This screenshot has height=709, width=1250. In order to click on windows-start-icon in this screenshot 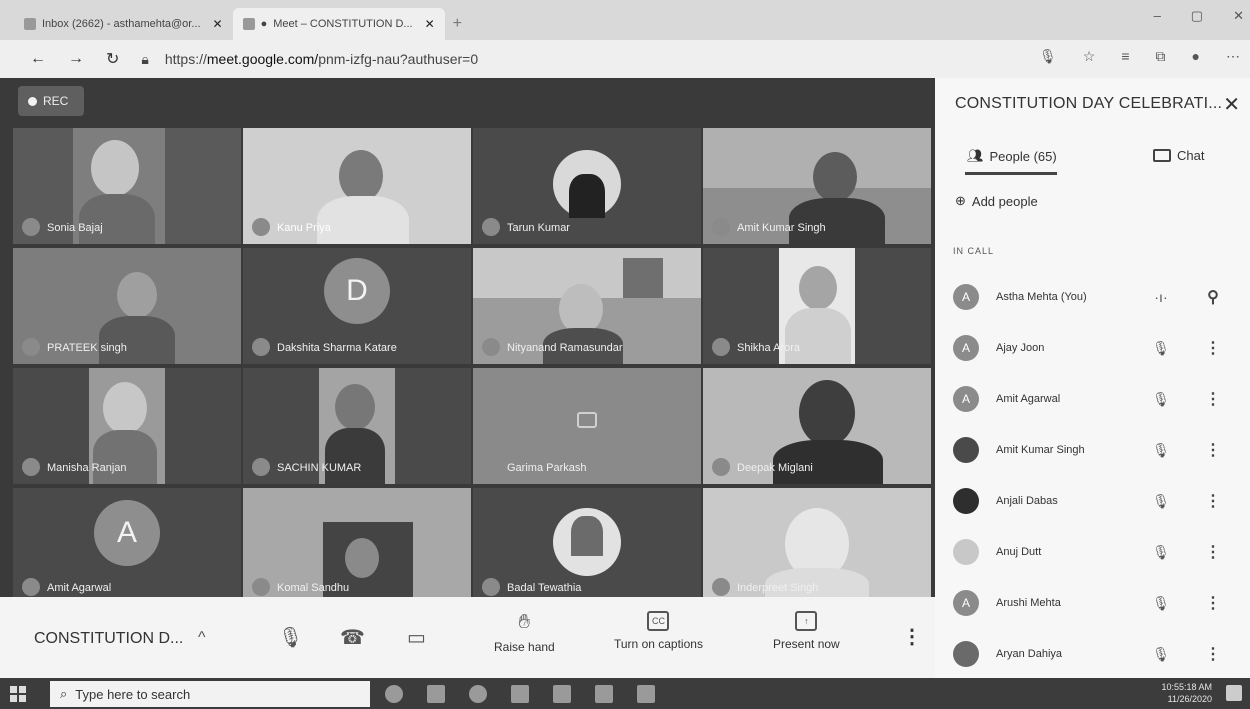, I will do `click(18, 694)`.